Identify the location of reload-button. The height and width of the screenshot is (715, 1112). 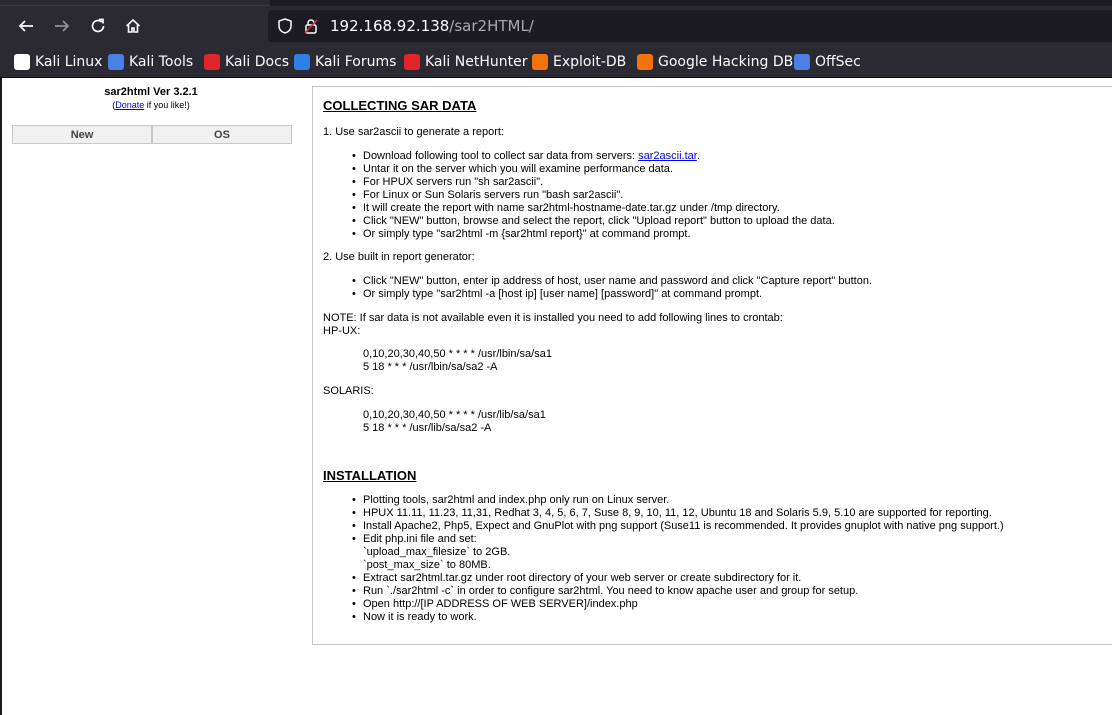
(98, 26).